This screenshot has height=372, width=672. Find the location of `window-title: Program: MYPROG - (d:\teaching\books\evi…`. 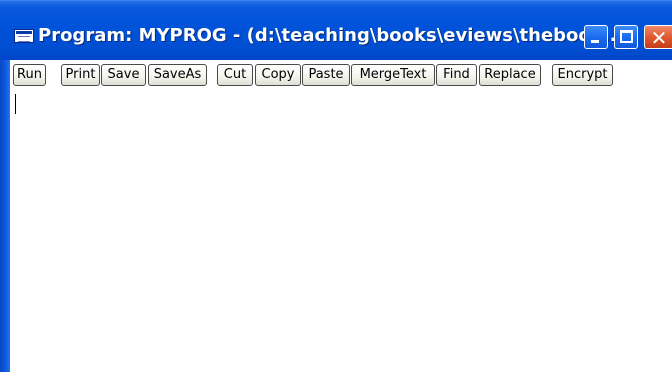

window-title: Program: MYPROG - (d:\teaching\books\evi… is located at coordinates (331, 35).